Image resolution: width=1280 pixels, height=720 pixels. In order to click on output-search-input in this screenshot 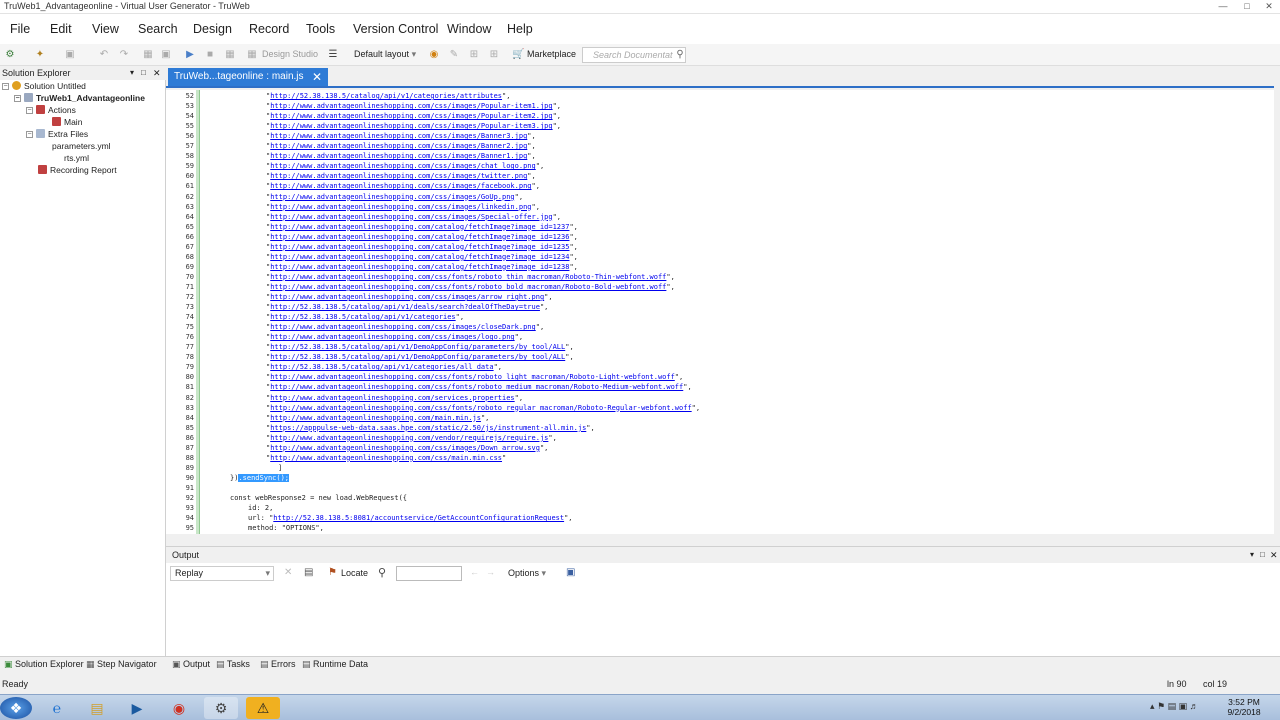, I will do `click(429, 573)`.